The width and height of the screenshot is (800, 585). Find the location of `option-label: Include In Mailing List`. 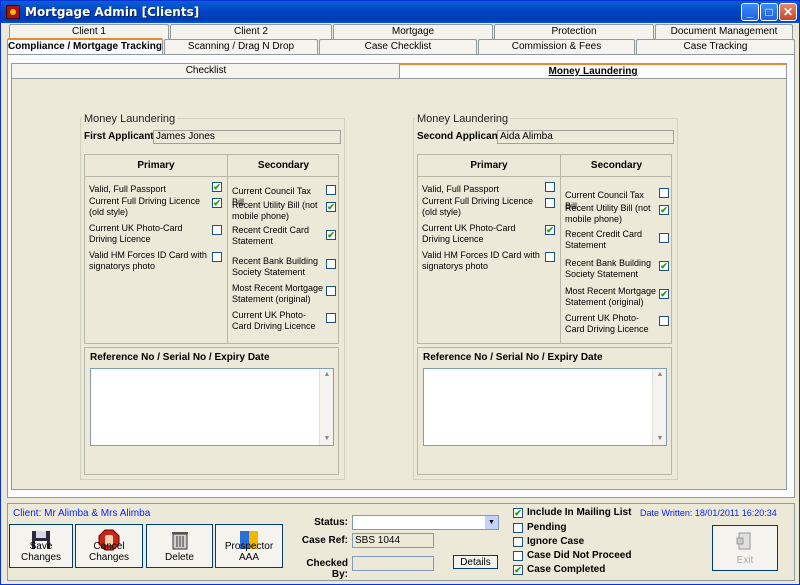

option-label: Include In Mailing List is located at coordinates (579, 512).